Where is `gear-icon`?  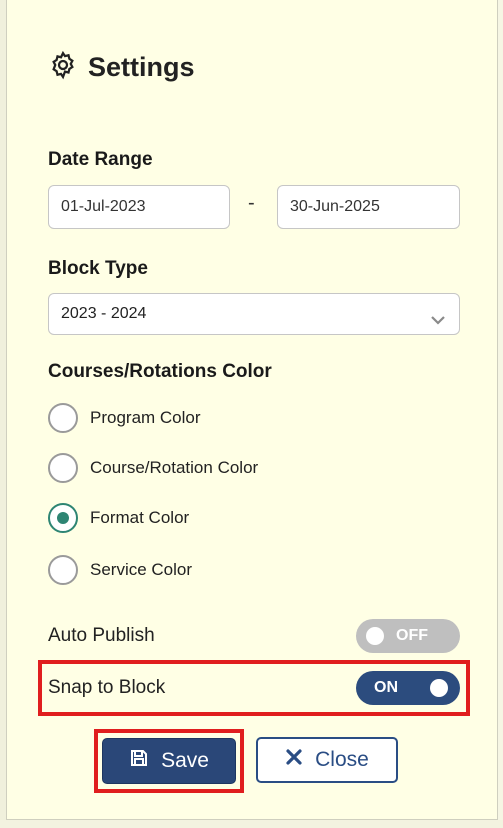
gear-icon is located at coordinates (63, 67).